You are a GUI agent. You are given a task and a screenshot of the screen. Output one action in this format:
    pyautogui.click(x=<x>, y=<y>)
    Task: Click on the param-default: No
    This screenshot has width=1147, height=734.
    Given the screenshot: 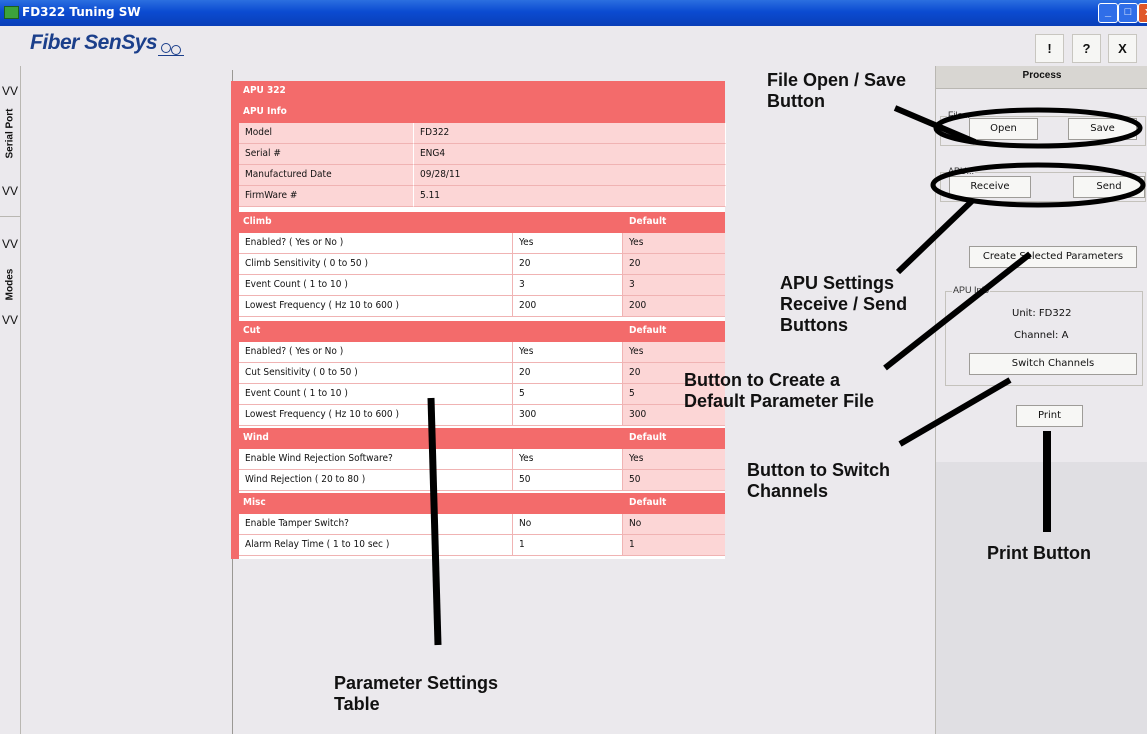 What is the action you would take?
    pyautogui.click(x=635, y=523)
    